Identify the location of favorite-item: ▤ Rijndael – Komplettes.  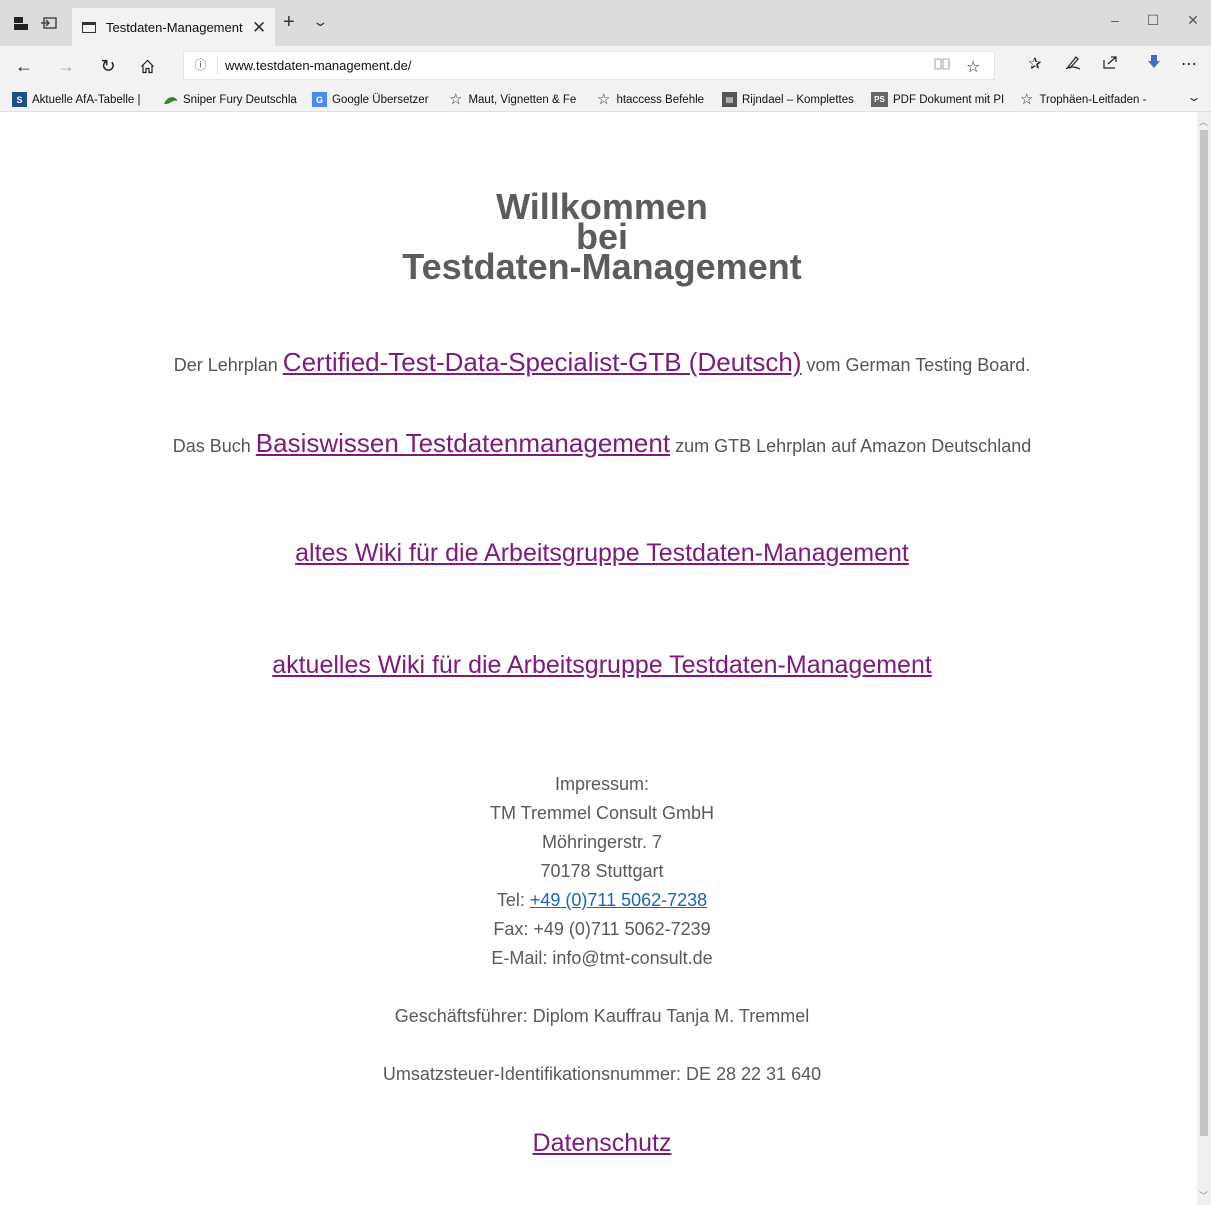
(790, 99).